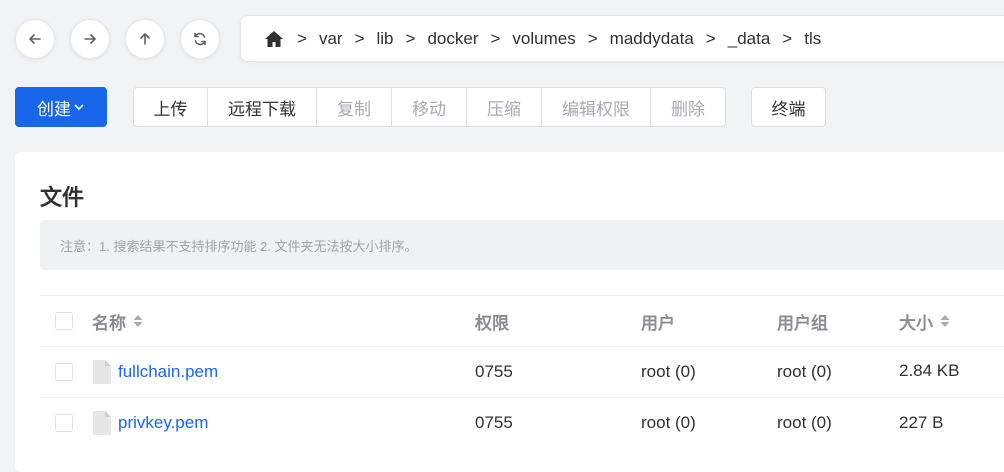 This screenshot has width=1004, height=472. What do you see at coordinates (163, 423) in the screenshot?
I see `file-name-link: privkey.pem` at bounding box center [163, 423].